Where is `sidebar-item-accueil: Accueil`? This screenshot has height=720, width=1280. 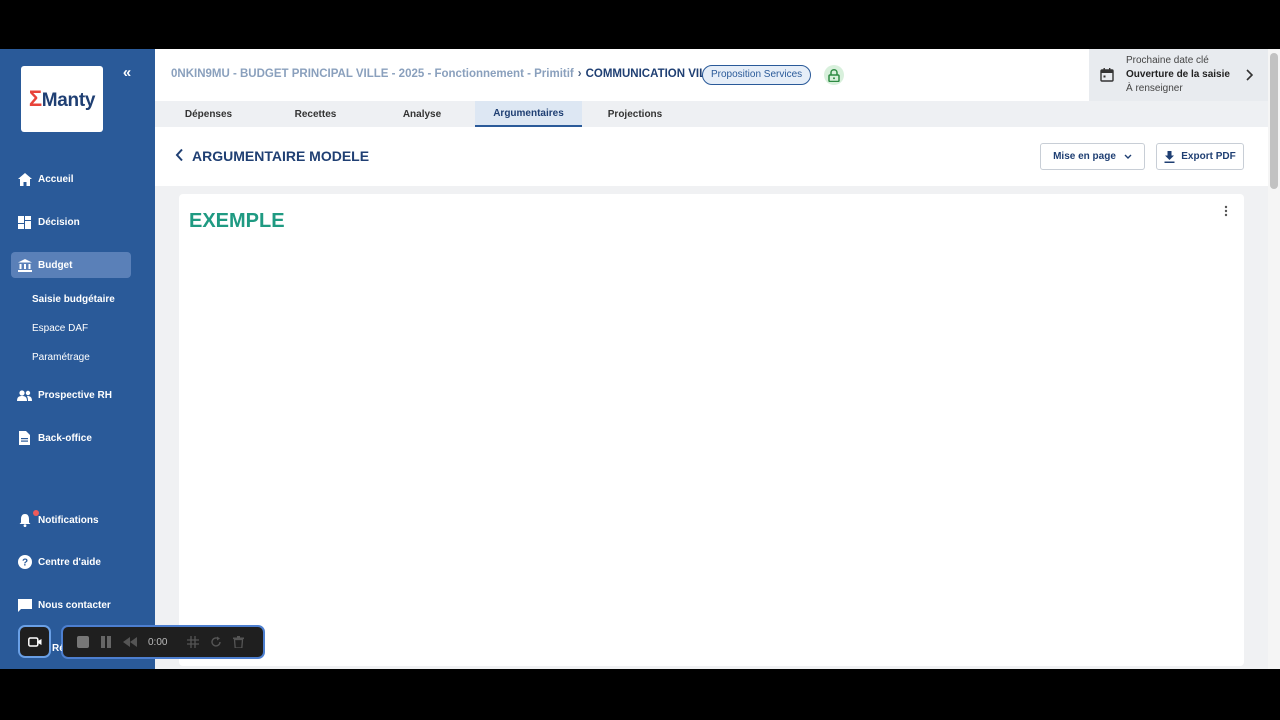
sidebar-item-accueil: Accueil is located at coordinates (71, 179).